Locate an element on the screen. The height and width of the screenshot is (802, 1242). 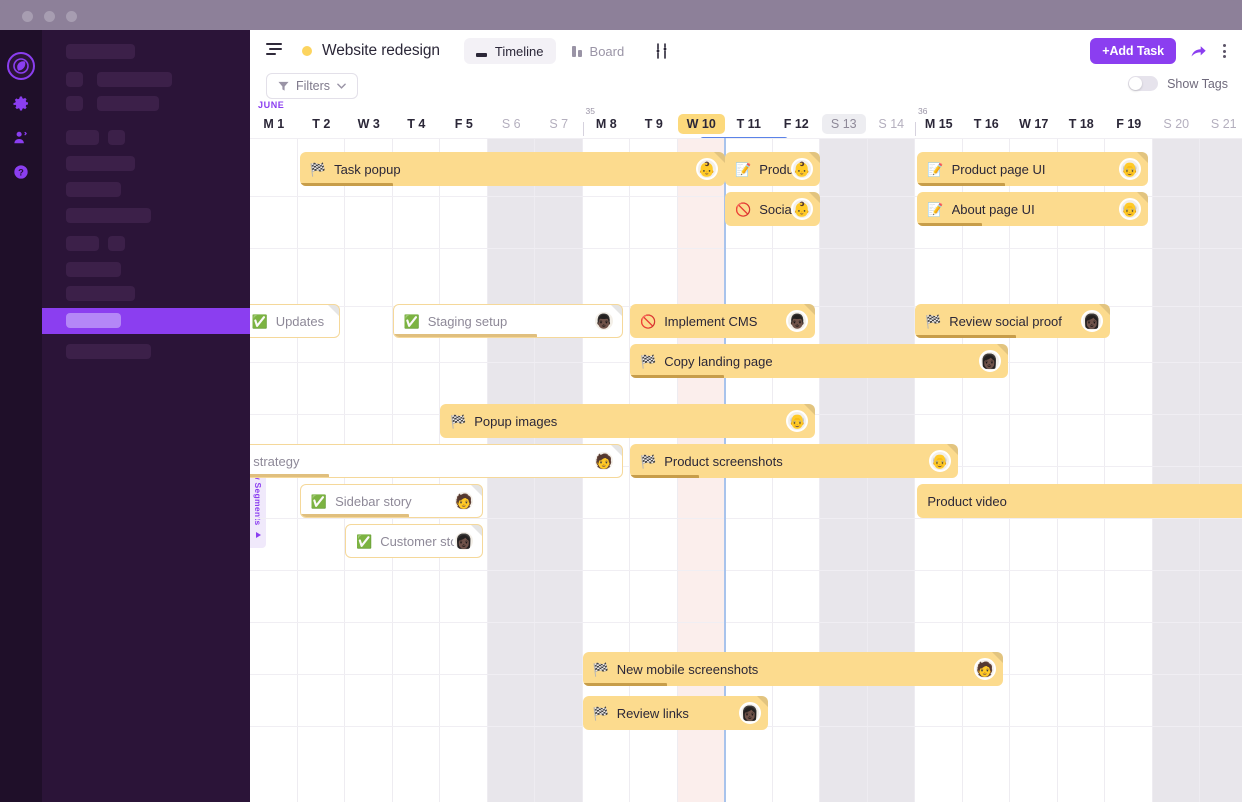
share-arrow-icon is located at coordinates (1198, 51).